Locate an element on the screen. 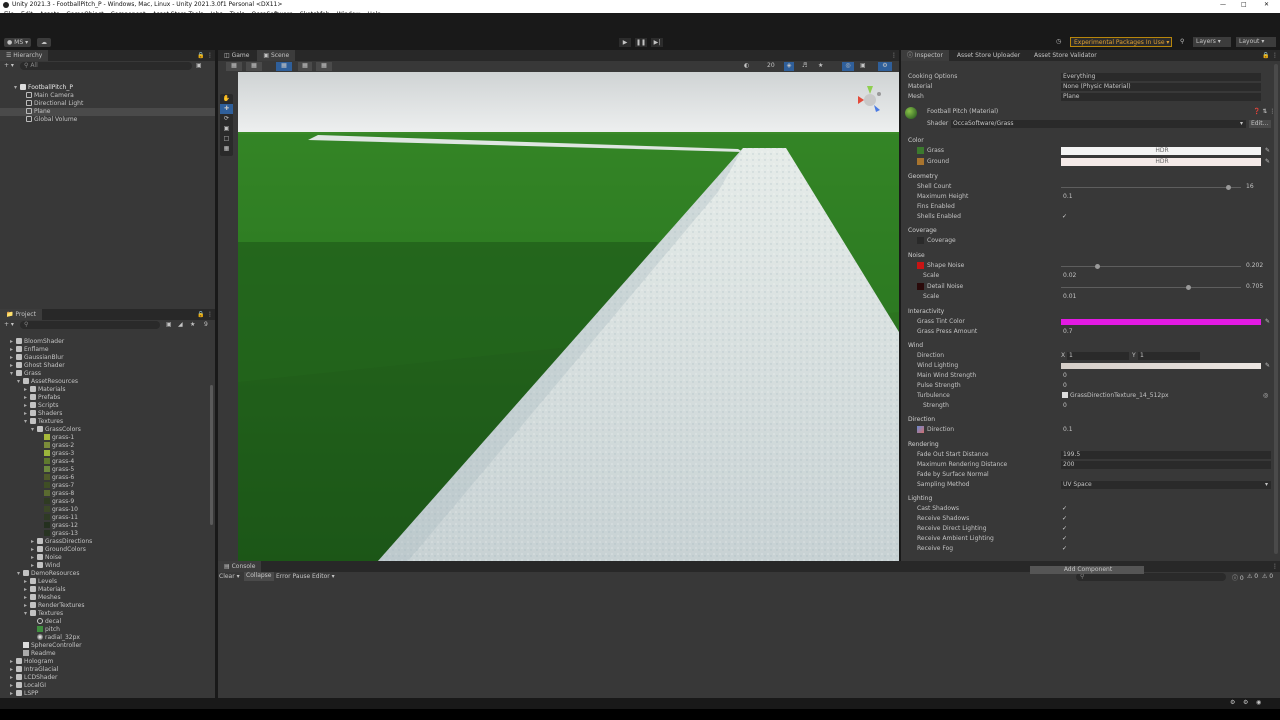 Image resolution: width=1280 pixels, height=720 pixels. lock-icon: 🔒 is located at coordinates (200, 55).